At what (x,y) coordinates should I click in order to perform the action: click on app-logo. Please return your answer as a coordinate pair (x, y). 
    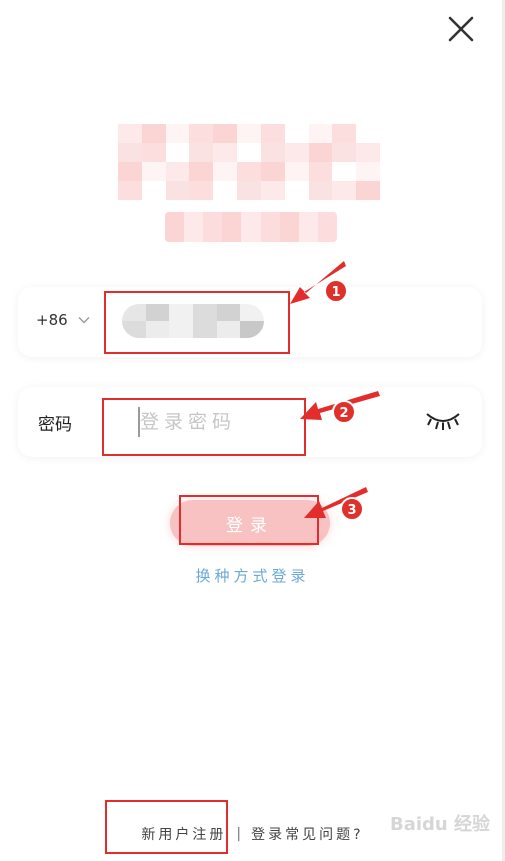
    Looking at the image, I should click on (249, 162).